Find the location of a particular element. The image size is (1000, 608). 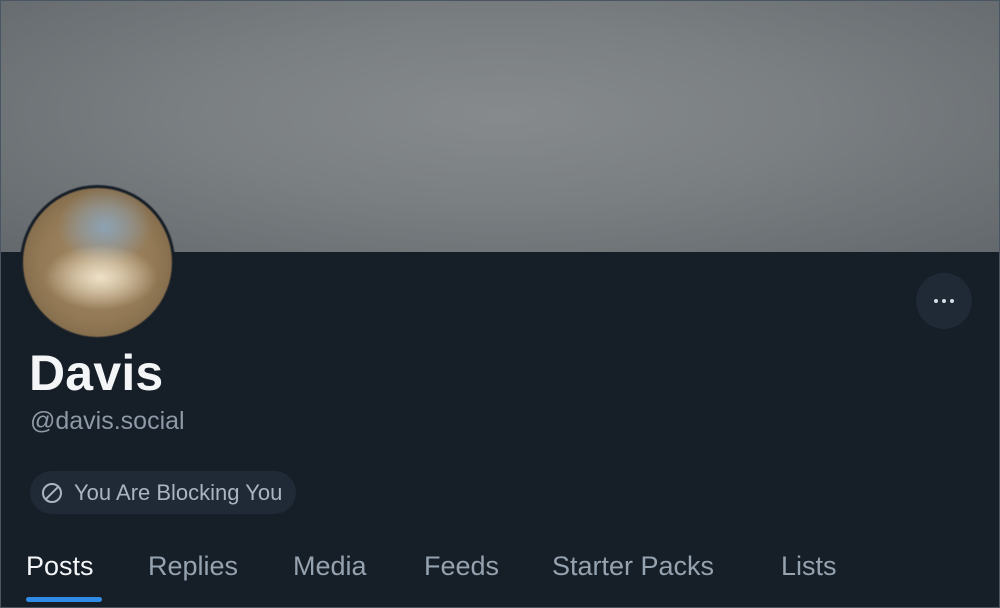

ellipsis-icon is located at coordinates (944, 301).